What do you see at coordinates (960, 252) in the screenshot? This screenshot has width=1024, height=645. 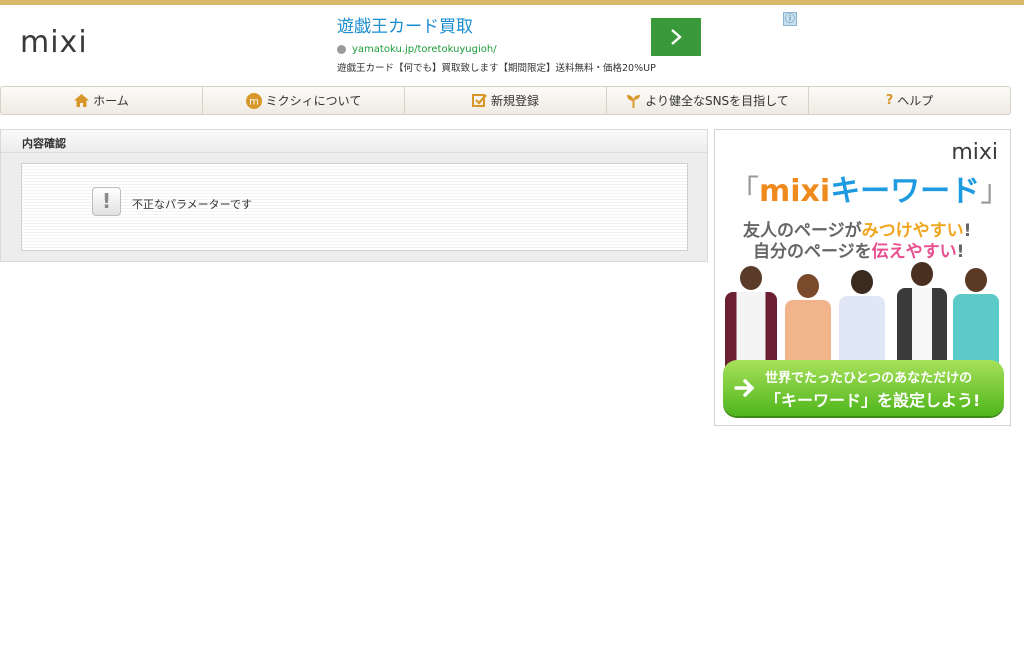 I see `banner-line2-post: !` at bounding box center [960, 252].